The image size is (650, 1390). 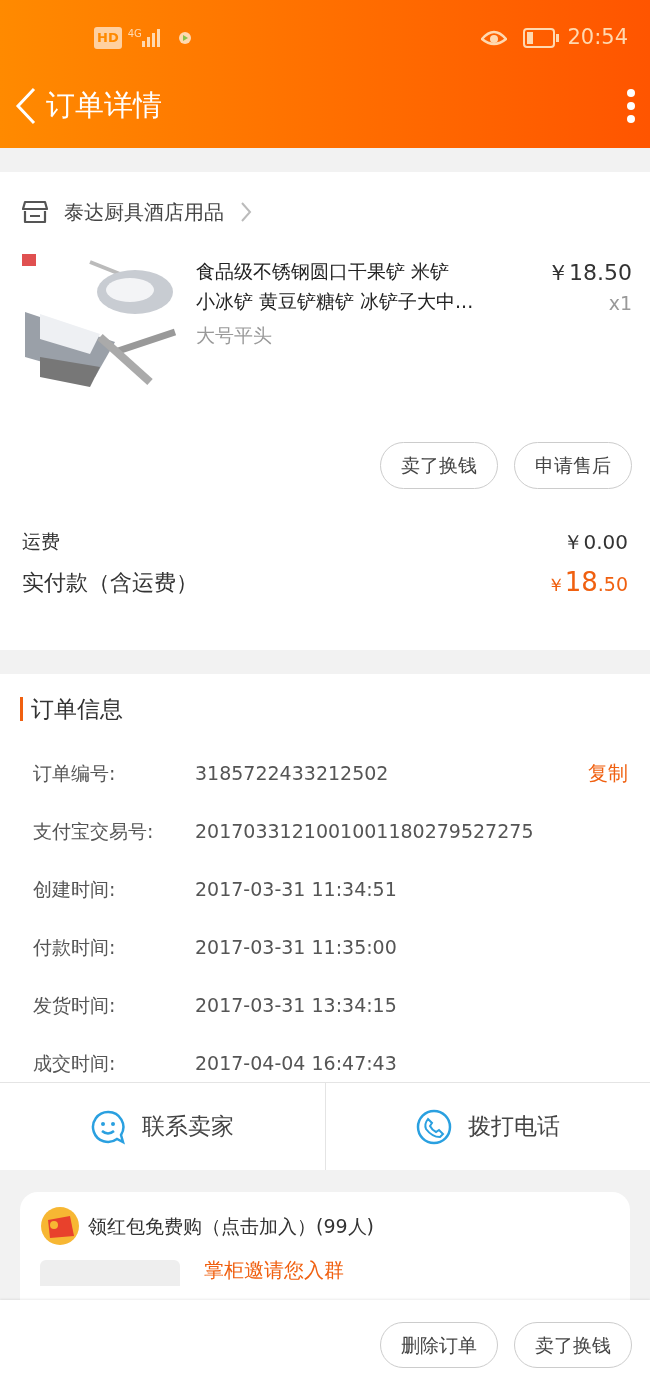 I want to click on info-value: 2017-03-31 13:34:15, so click(x=296, y=1005).